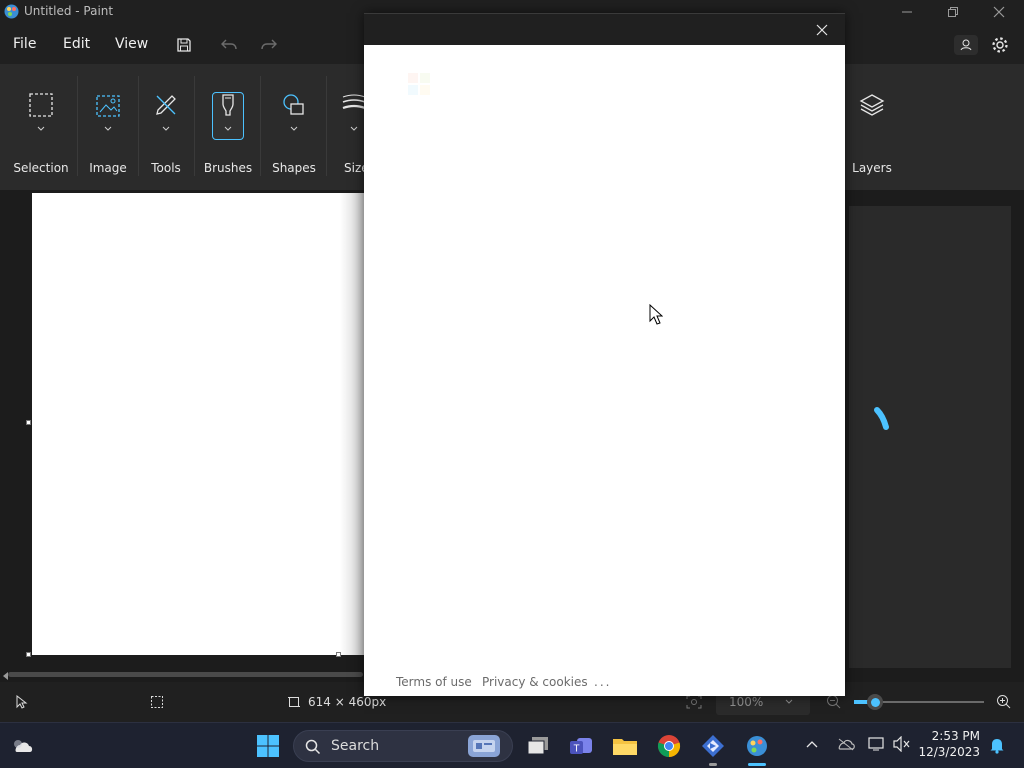  What do you see at coordinates (669, 746) in the screenshot?
I see `chrome-icon` at bounding box center [669, 746].